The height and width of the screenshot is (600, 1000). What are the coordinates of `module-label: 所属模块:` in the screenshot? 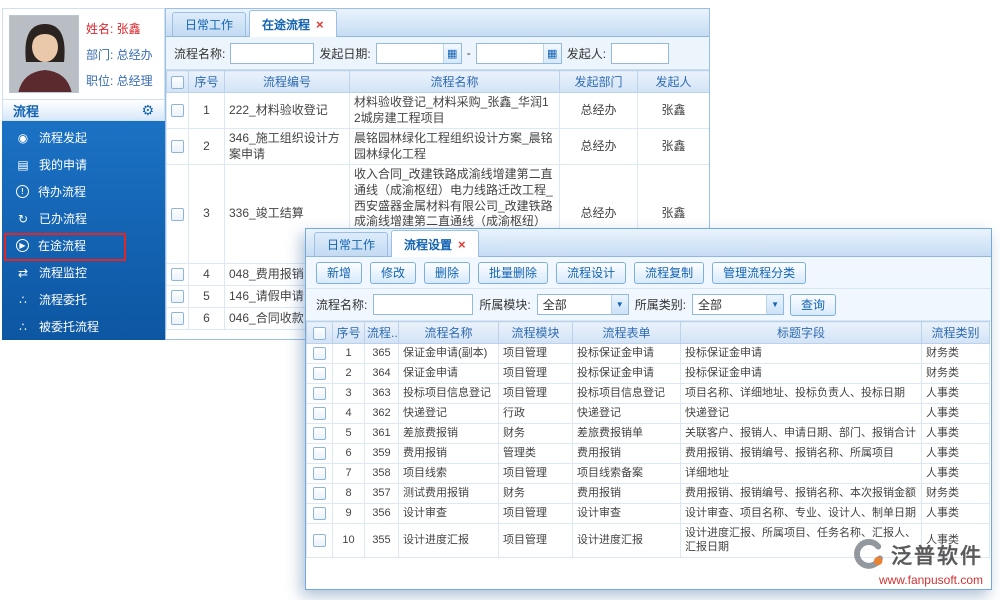 It's located at (505, 305).